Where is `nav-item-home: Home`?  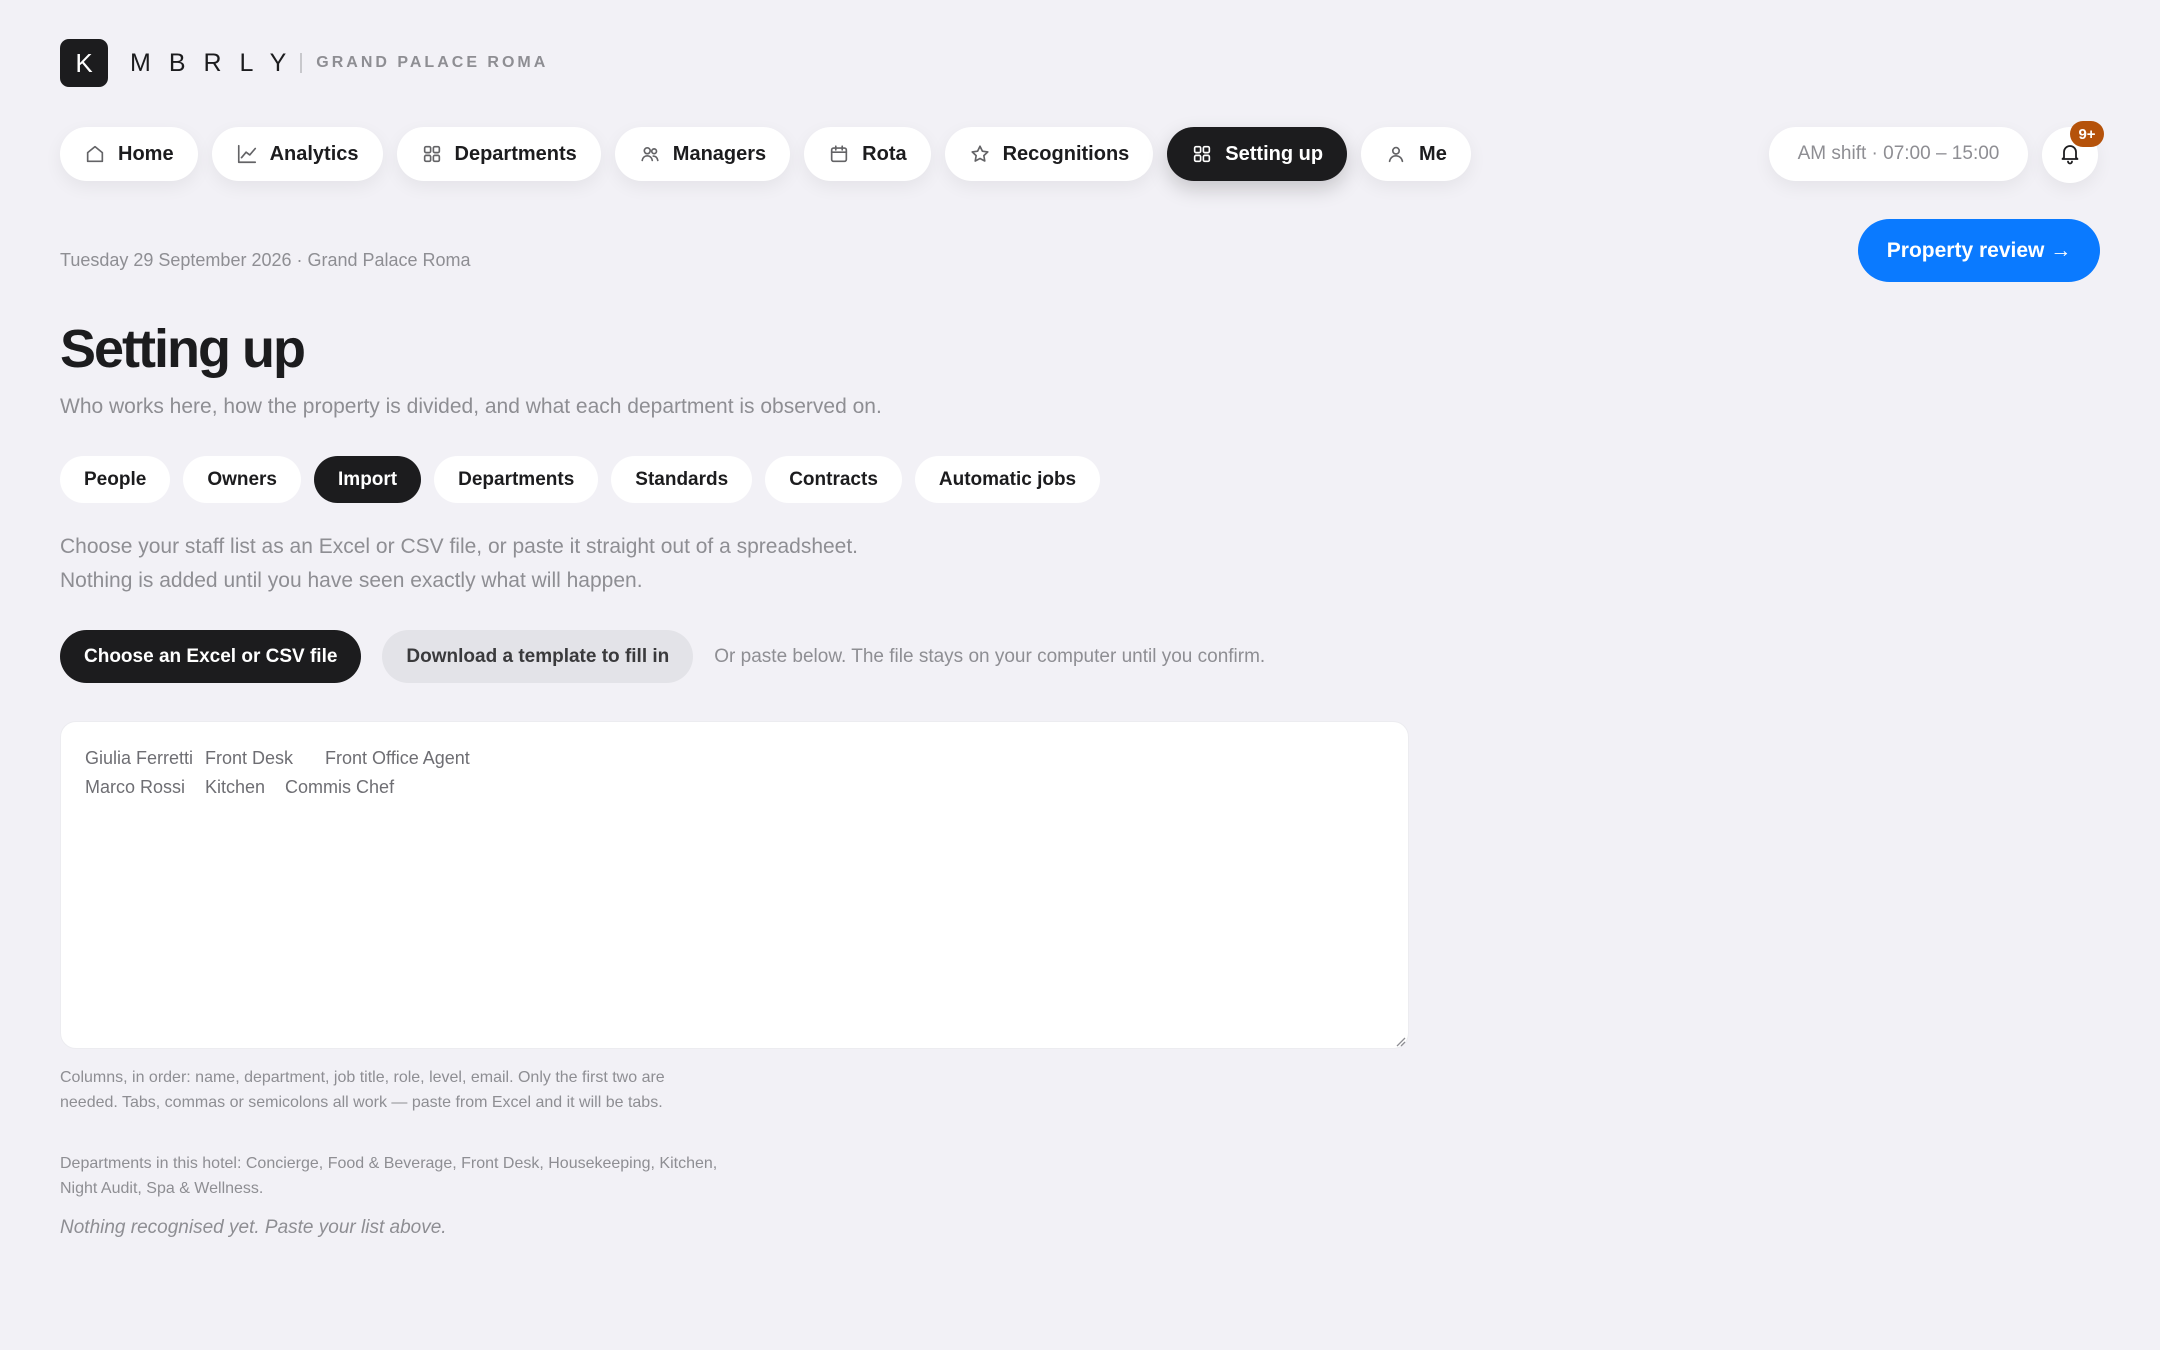 nav-item-home: Home is located at coordinates (129, 154).